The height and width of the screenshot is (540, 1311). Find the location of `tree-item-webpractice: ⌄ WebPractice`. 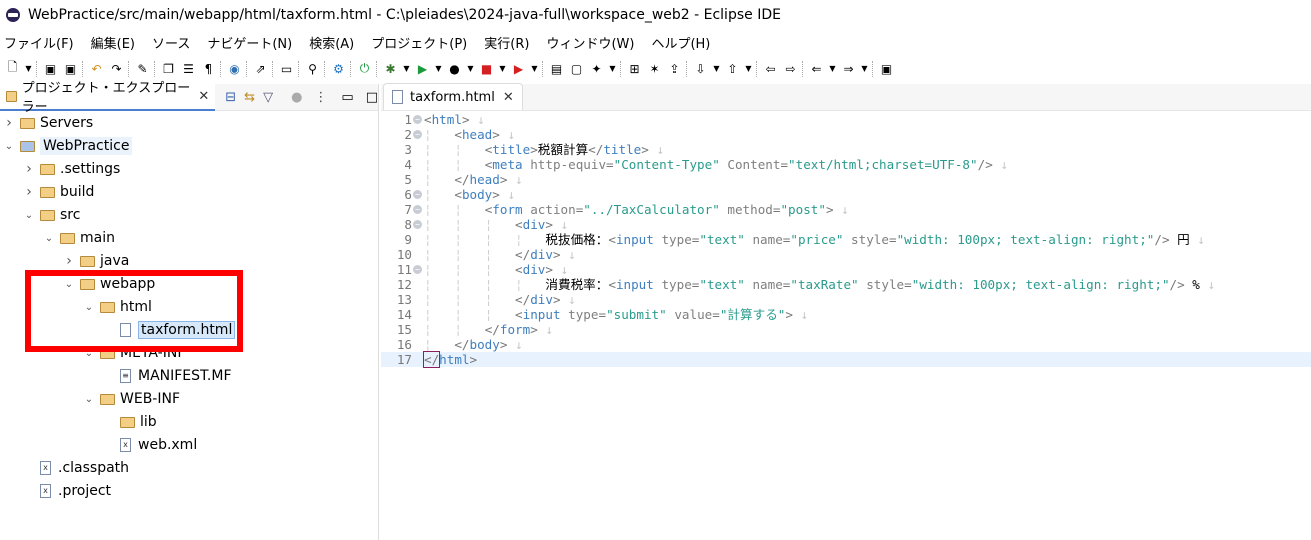

tree-item-webpractice: ⌄ WebPractice is located at coordinates (69, 146).